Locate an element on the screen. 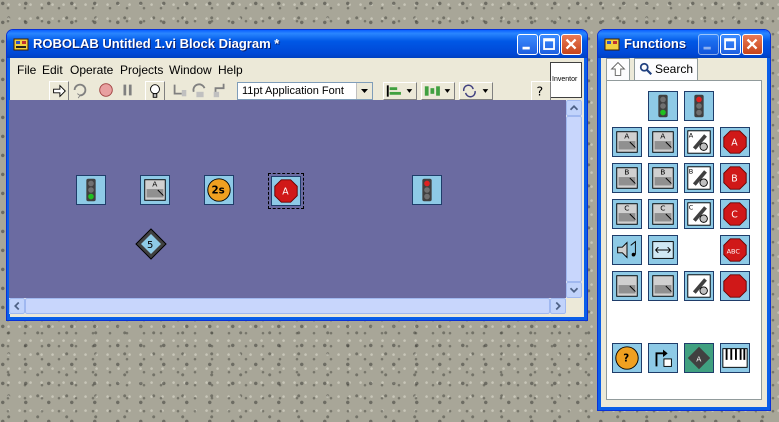 This screenshot has height=422, width=779. maximize-button is located at coordinates (549, 44).